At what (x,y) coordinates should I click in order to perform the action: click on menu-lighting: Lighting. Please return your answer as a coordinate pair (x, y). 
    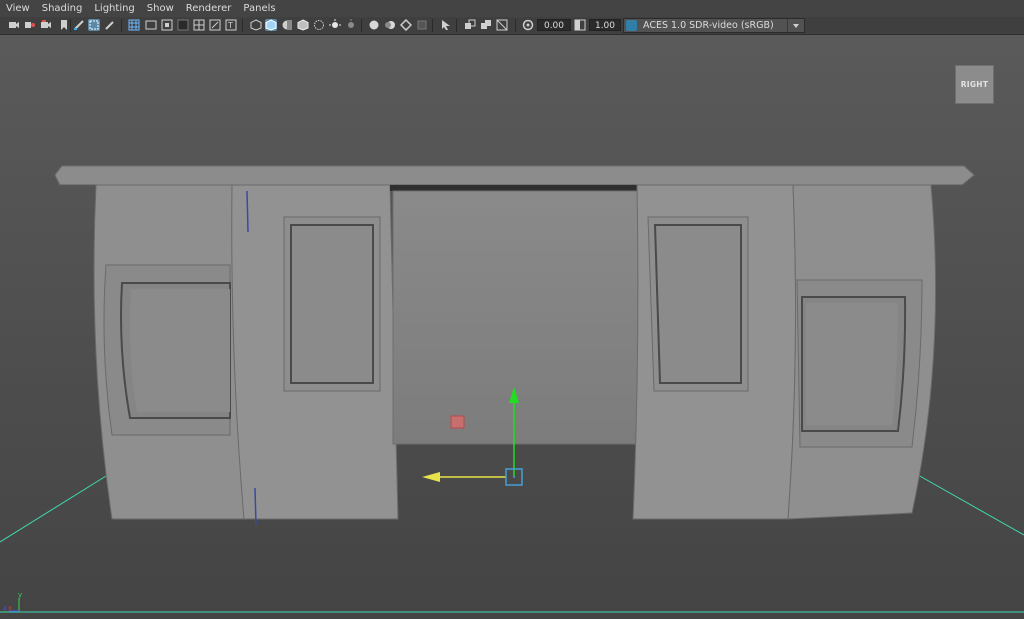
    Looking at the image, I should click on (114, 8).